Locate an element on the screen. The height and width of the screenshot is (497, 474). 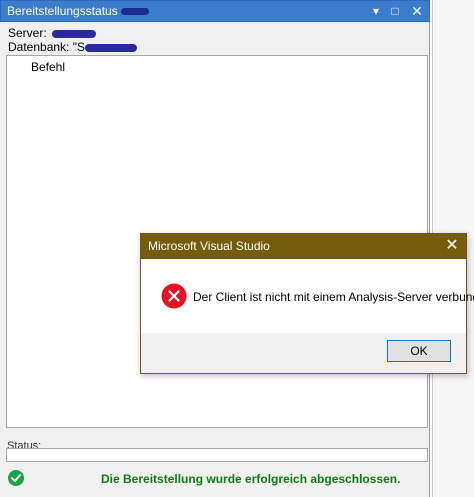
redacted-database-name is located at coordinates (111, 47).